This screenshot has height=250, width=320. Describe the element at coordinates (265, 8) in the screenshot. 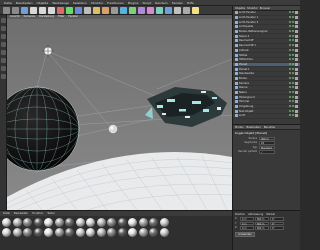

I see `object-manager-tab: Browser` at that location.